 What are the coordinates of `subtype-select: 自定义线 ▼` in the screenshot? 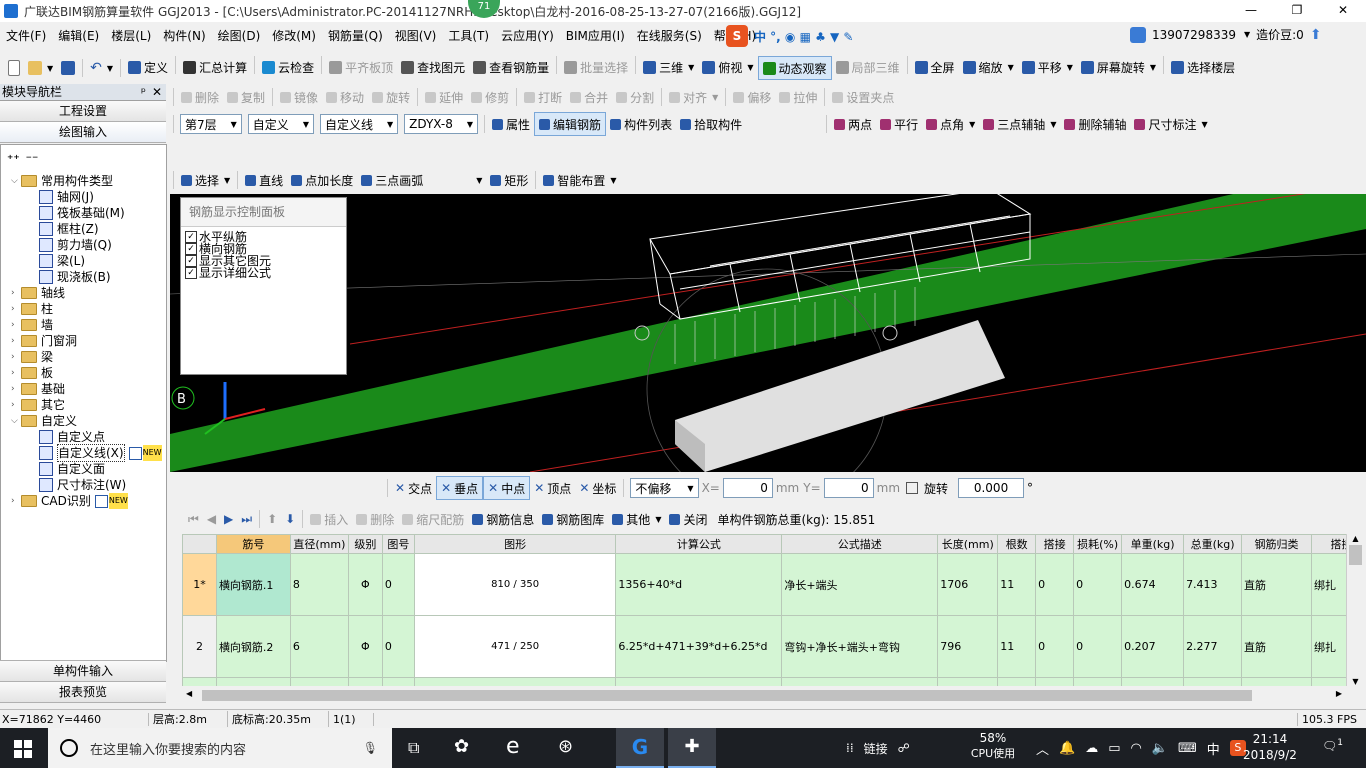 It's located at (359, 124).